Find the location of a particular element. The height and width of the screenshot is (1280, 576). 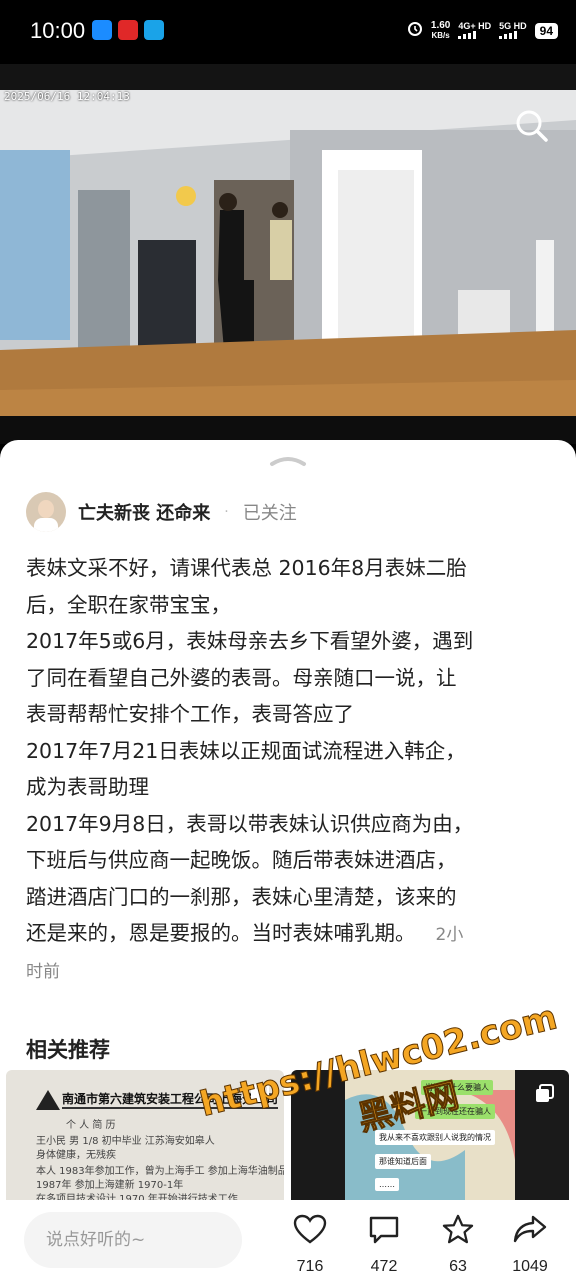

bottom-action-bar: 说点好听的~ 716 472 63 1049 is located at coordinates (288, 1240).